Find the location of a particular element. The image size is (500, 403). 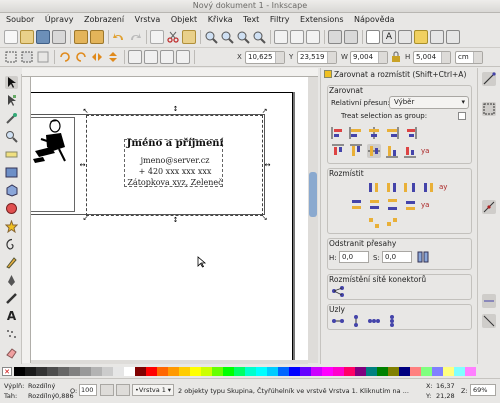

menu-object: Objekt is located at coordinates (184, 20).